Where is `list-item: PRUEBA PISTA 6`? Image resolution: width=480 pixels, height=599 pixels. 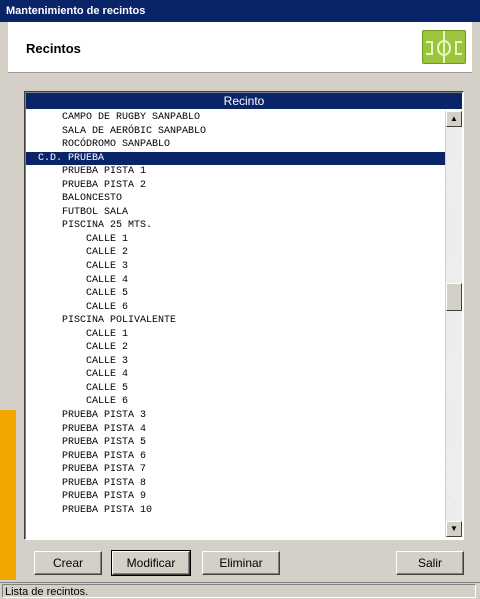 list-item: PRUEBA PISTA 6 is located at coordinates (236, 457).